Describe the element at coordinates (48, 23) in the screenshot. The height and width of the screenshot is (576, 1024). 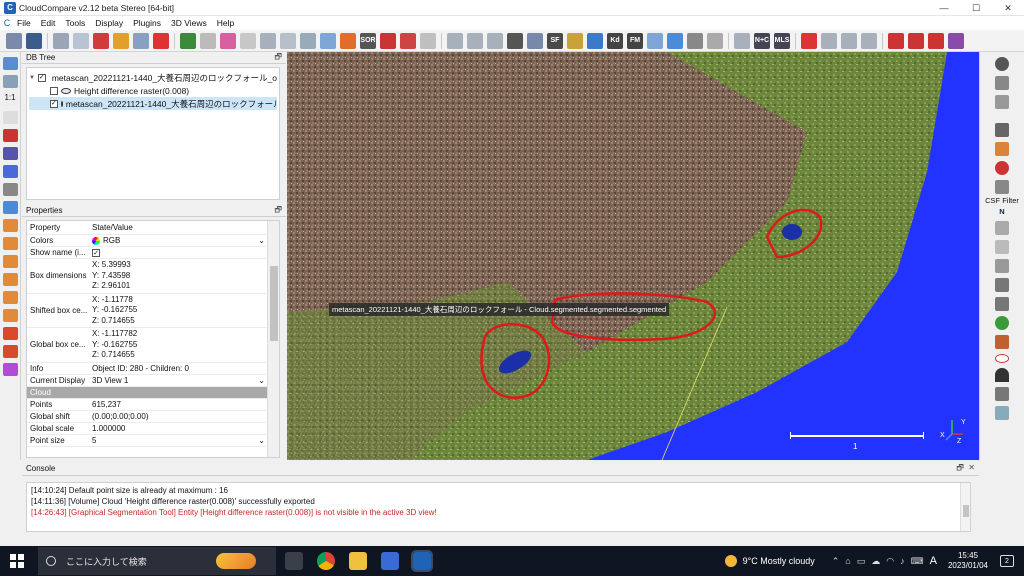
I see `menu-edit: Edit` at that location.